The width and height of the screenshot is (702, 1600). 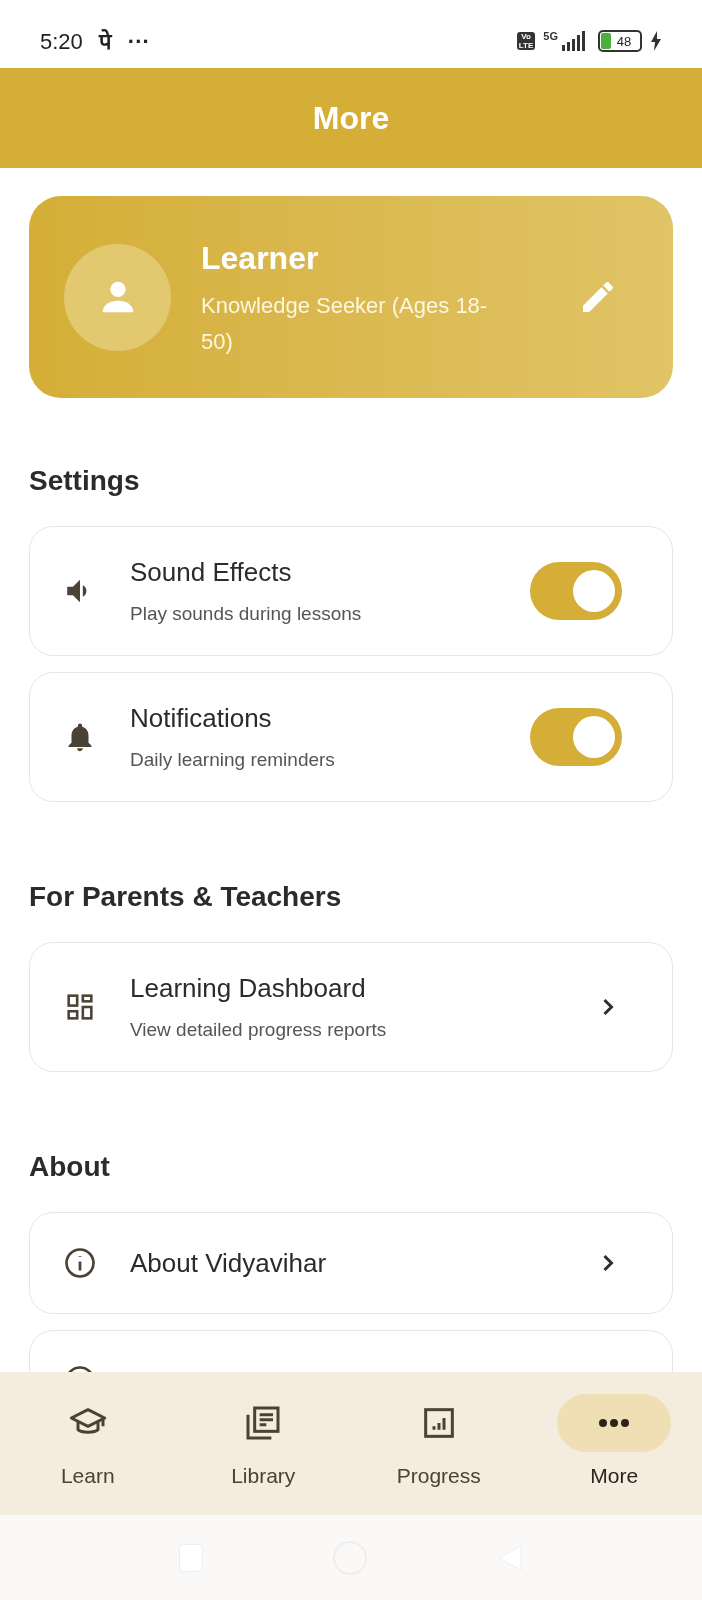 What do you see at coordinates (526, 41) in the screenshot?
I see `volte-badge: Vo LTE` at bounding box center [526, 41].